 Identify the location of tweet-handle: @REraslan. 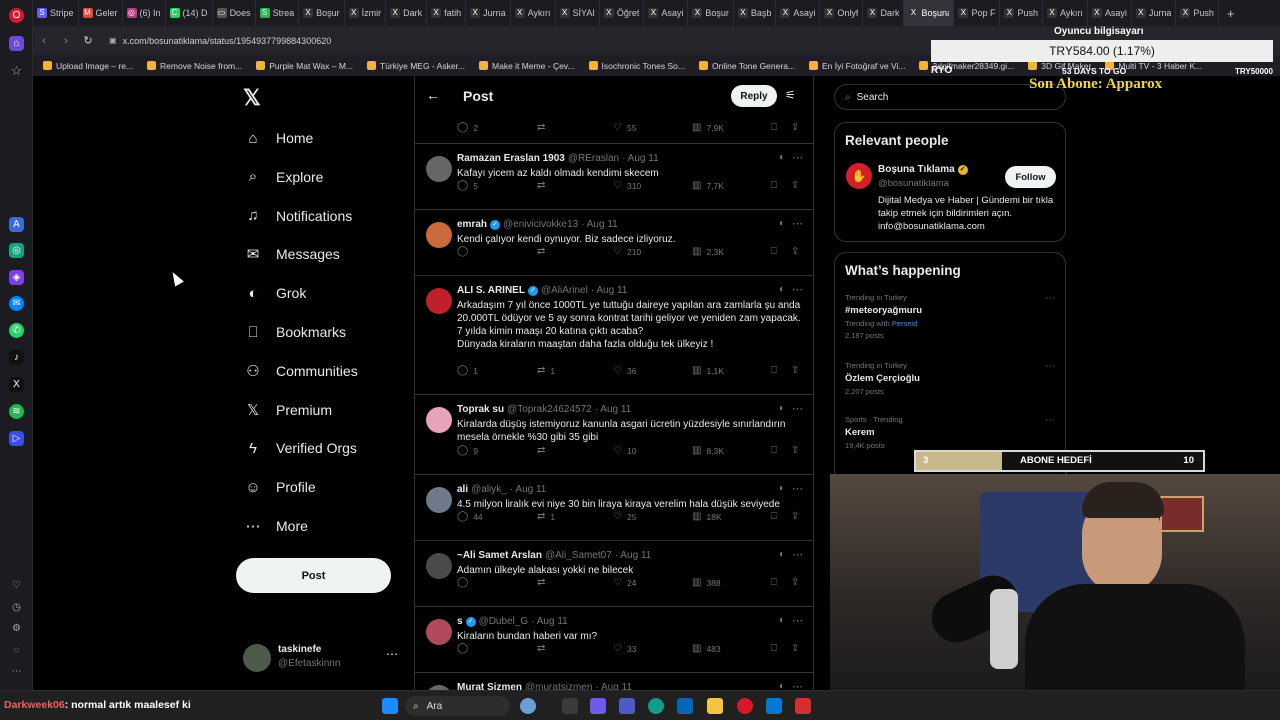
(593, 158).